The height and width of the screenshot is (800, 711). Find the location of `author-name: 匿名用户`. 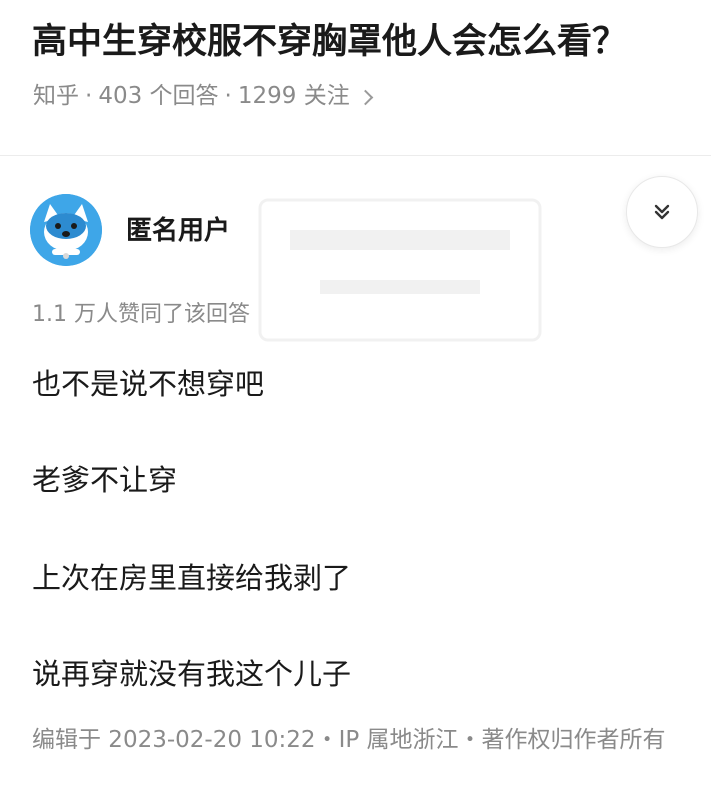

author-name: 匿名用户 is located at coordinates (178, 231).